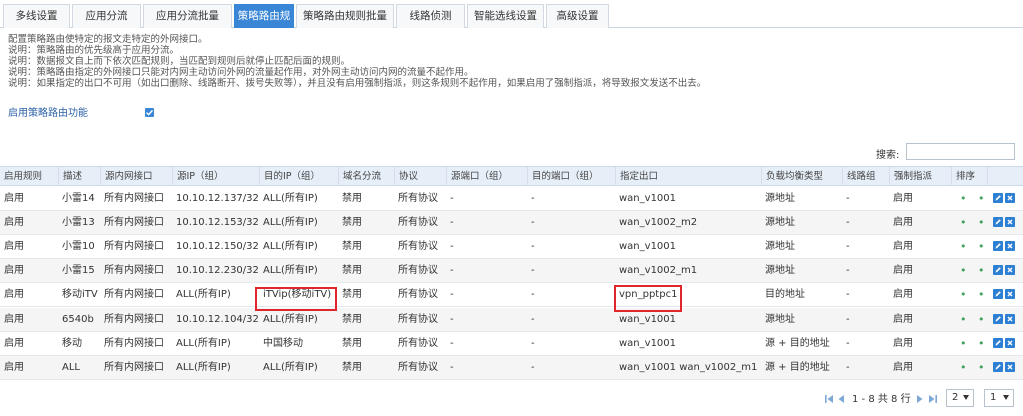 Image resolution: width=1023 pixels, height=416 pixels. What do you see at coordinates (36, 16) in the screenshot?
I see `tab-multiline: 多线设置` at bounding box center [36, 16].